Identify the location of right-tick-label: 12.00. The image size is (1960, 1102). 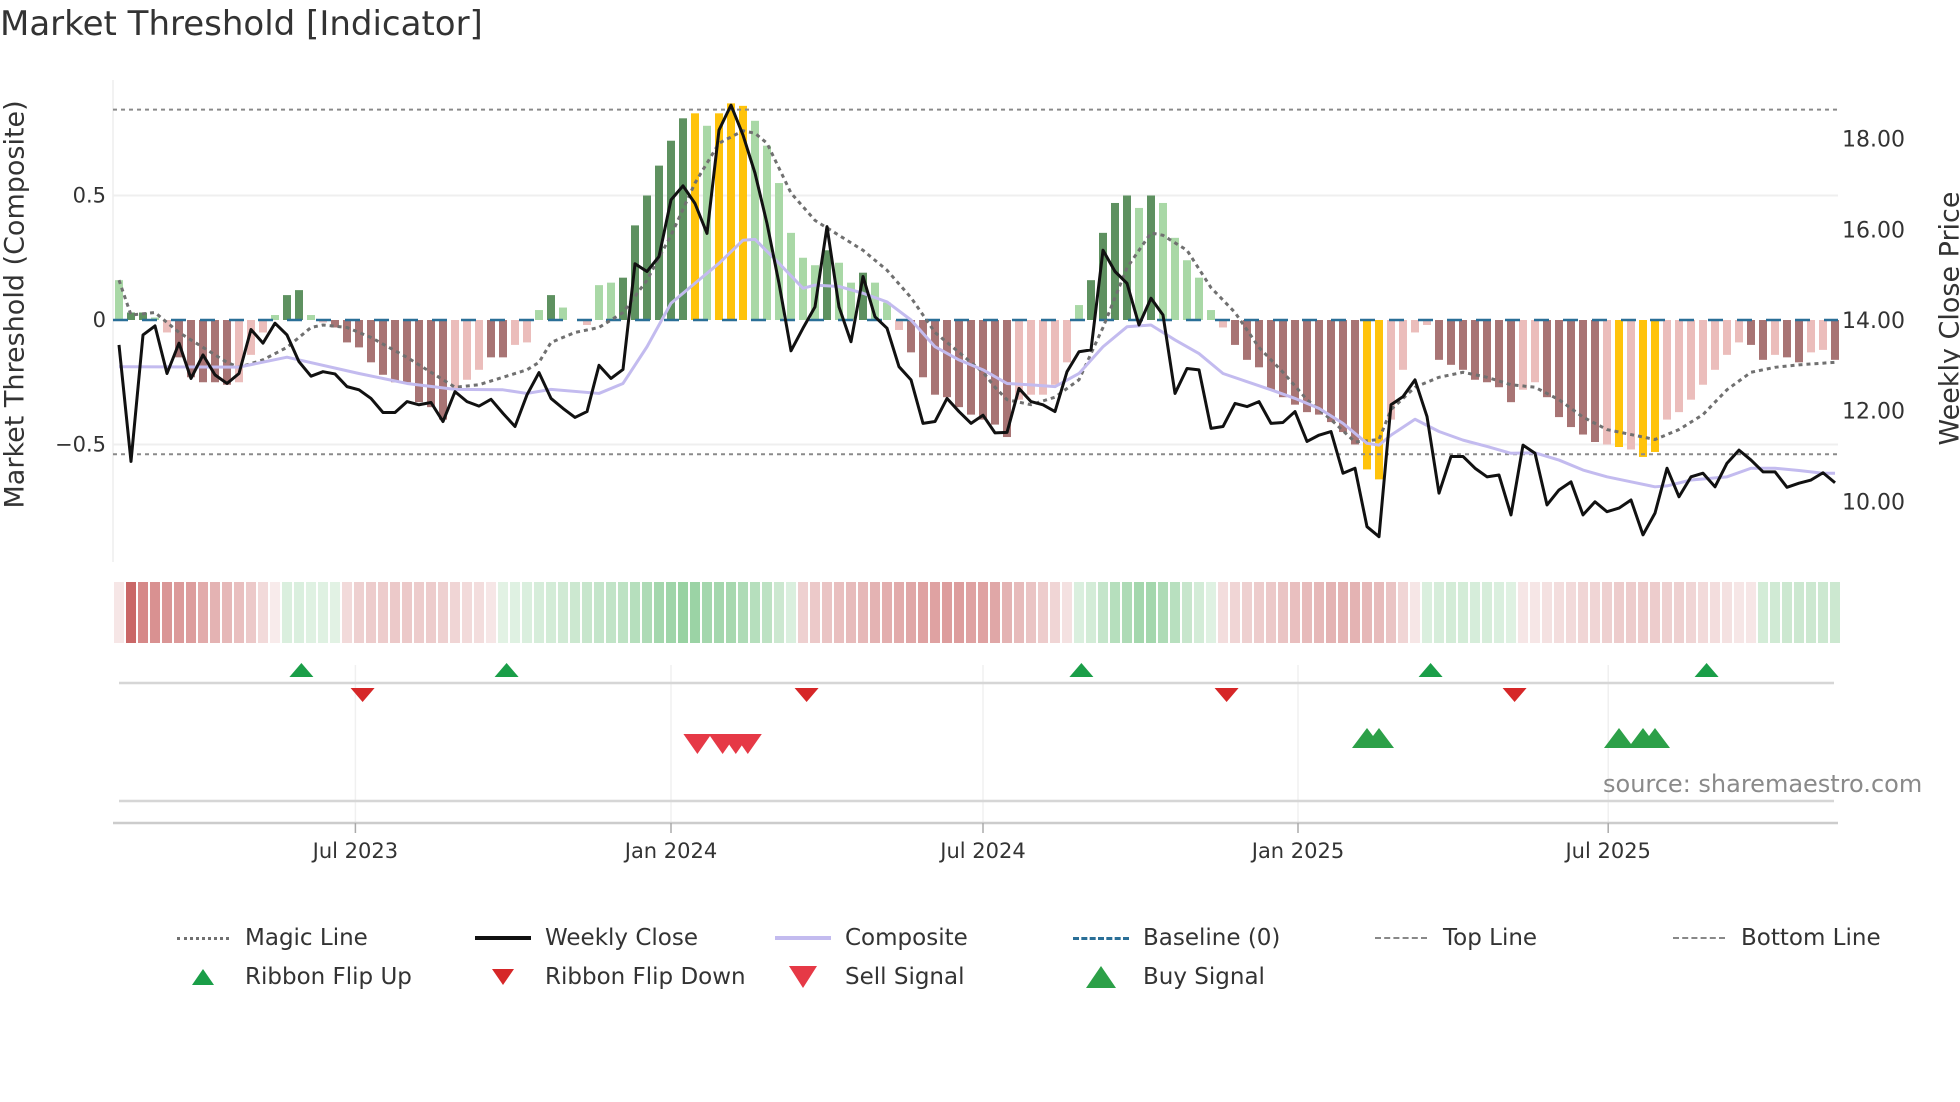
(1873, 412).